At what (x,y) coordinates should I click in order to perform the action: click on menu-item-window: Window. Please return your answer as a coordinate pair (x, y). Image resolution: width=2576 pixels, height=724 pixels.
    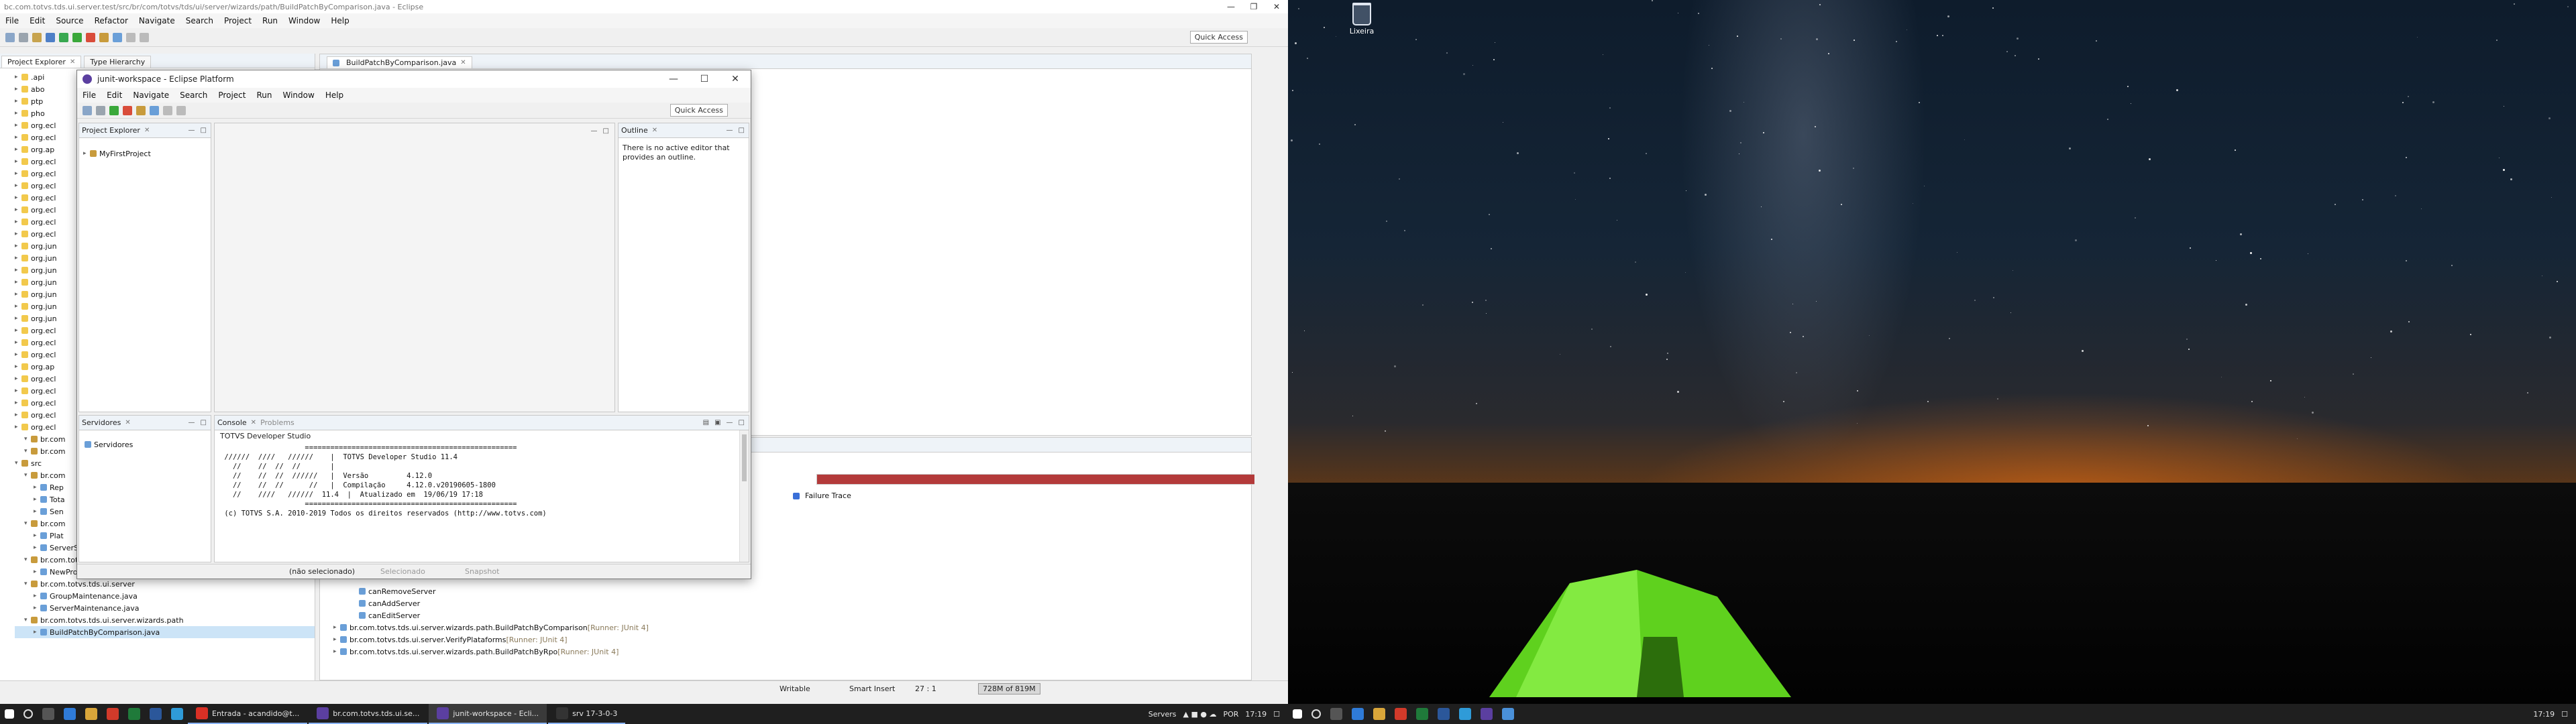
    Looking at the image, I should click on (298, 95).